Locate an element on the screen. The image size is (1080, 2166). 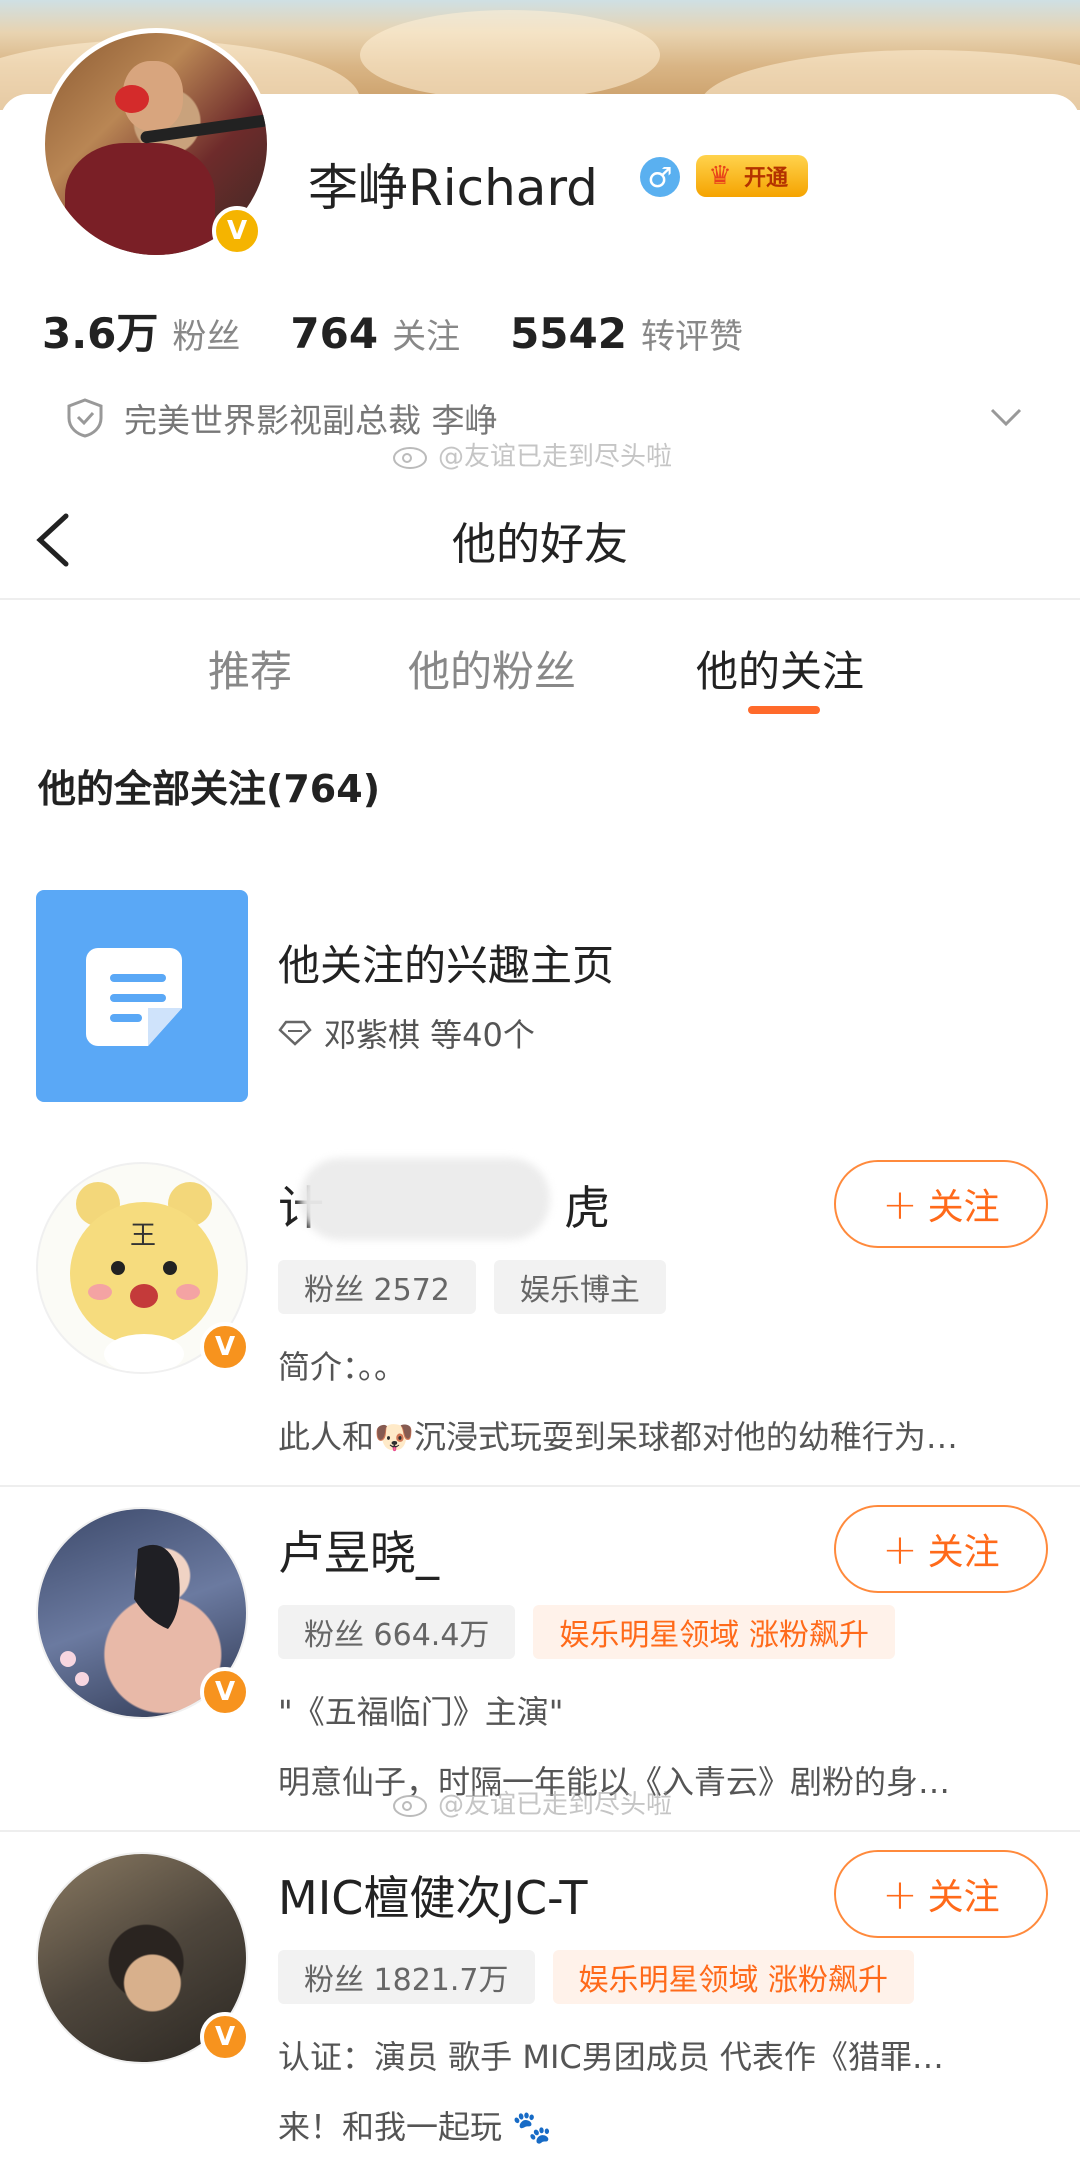
tab-his-following: 他的关注 is located at coordinates (780, 668).